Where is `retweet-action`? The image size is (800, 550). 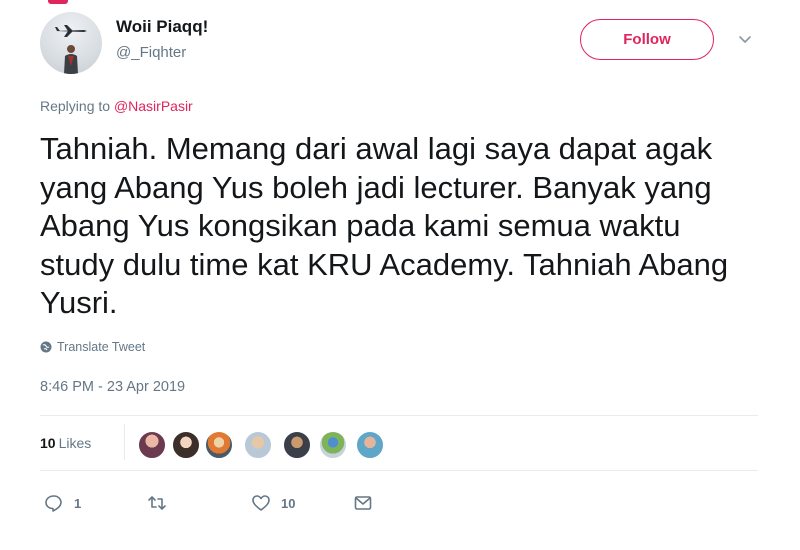 retweet-action is located at coordinates (162, 503).